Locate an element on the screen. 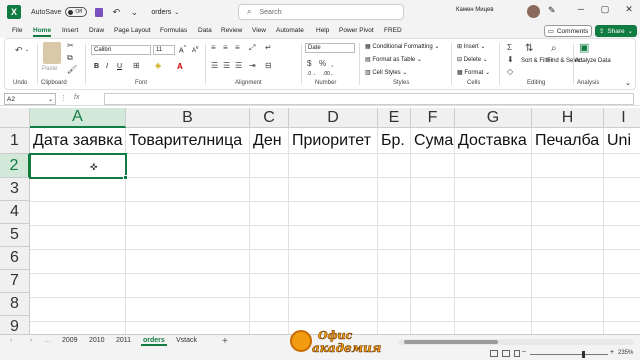 Image resolution: width=640 pixels, height=360 pixels. tab-power-pivot: Power Pivot is located at coordinates (356, 30).